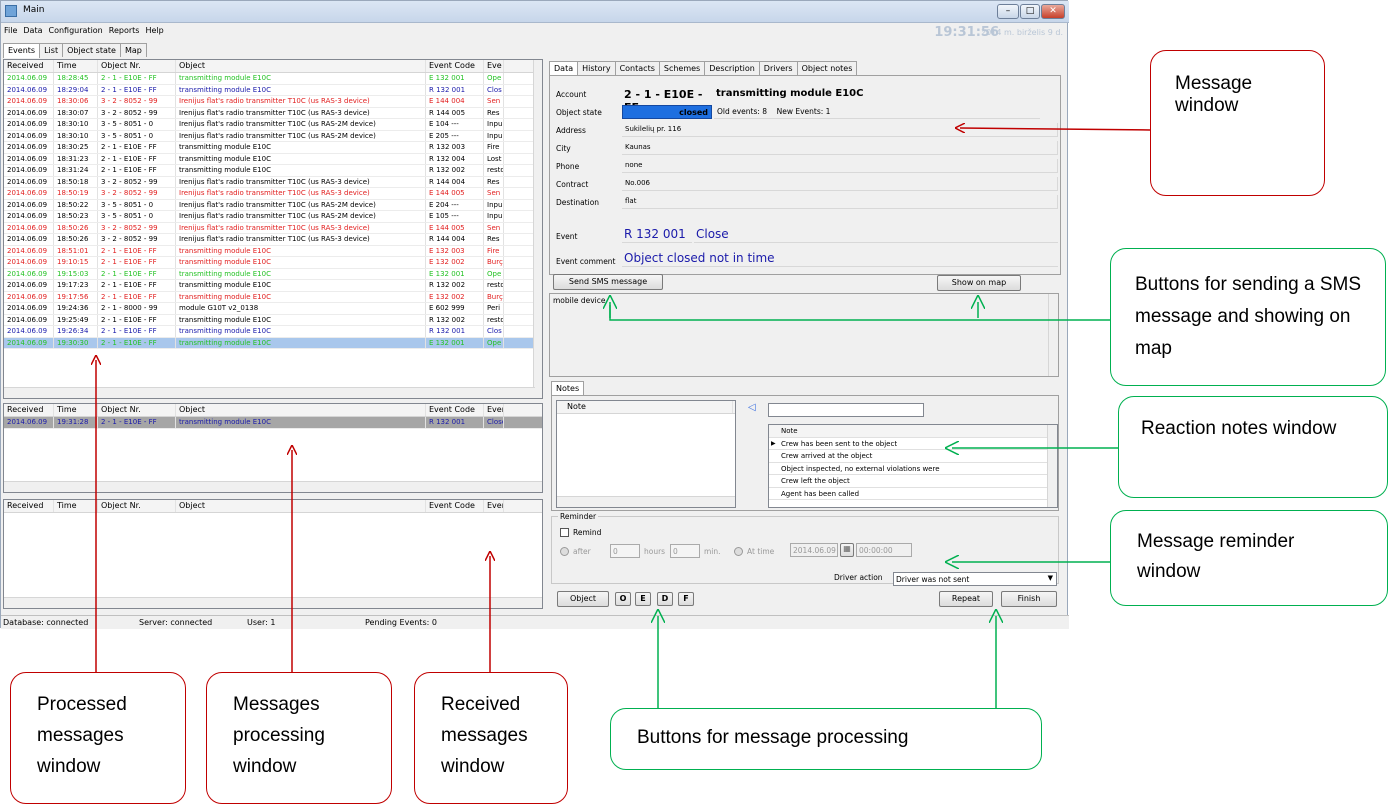 The image size is (1392, 804). Describe the element at coordinates (913, 444) in the screenshot. I see `note-item: Crew has been sent to the object ▶` at that location.